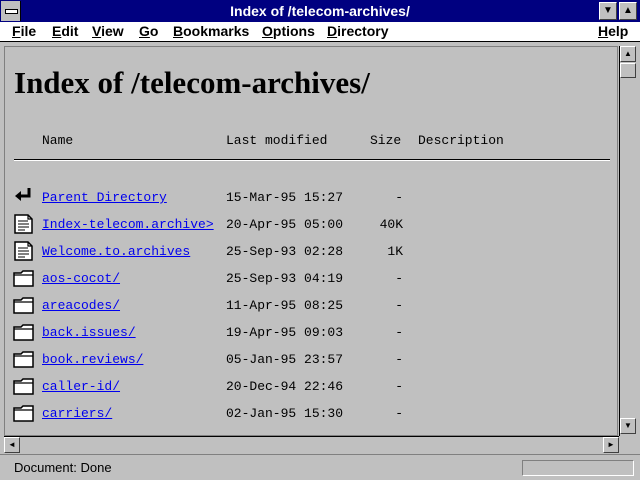  I want to click on menu-help: Help, so click(613, 31).